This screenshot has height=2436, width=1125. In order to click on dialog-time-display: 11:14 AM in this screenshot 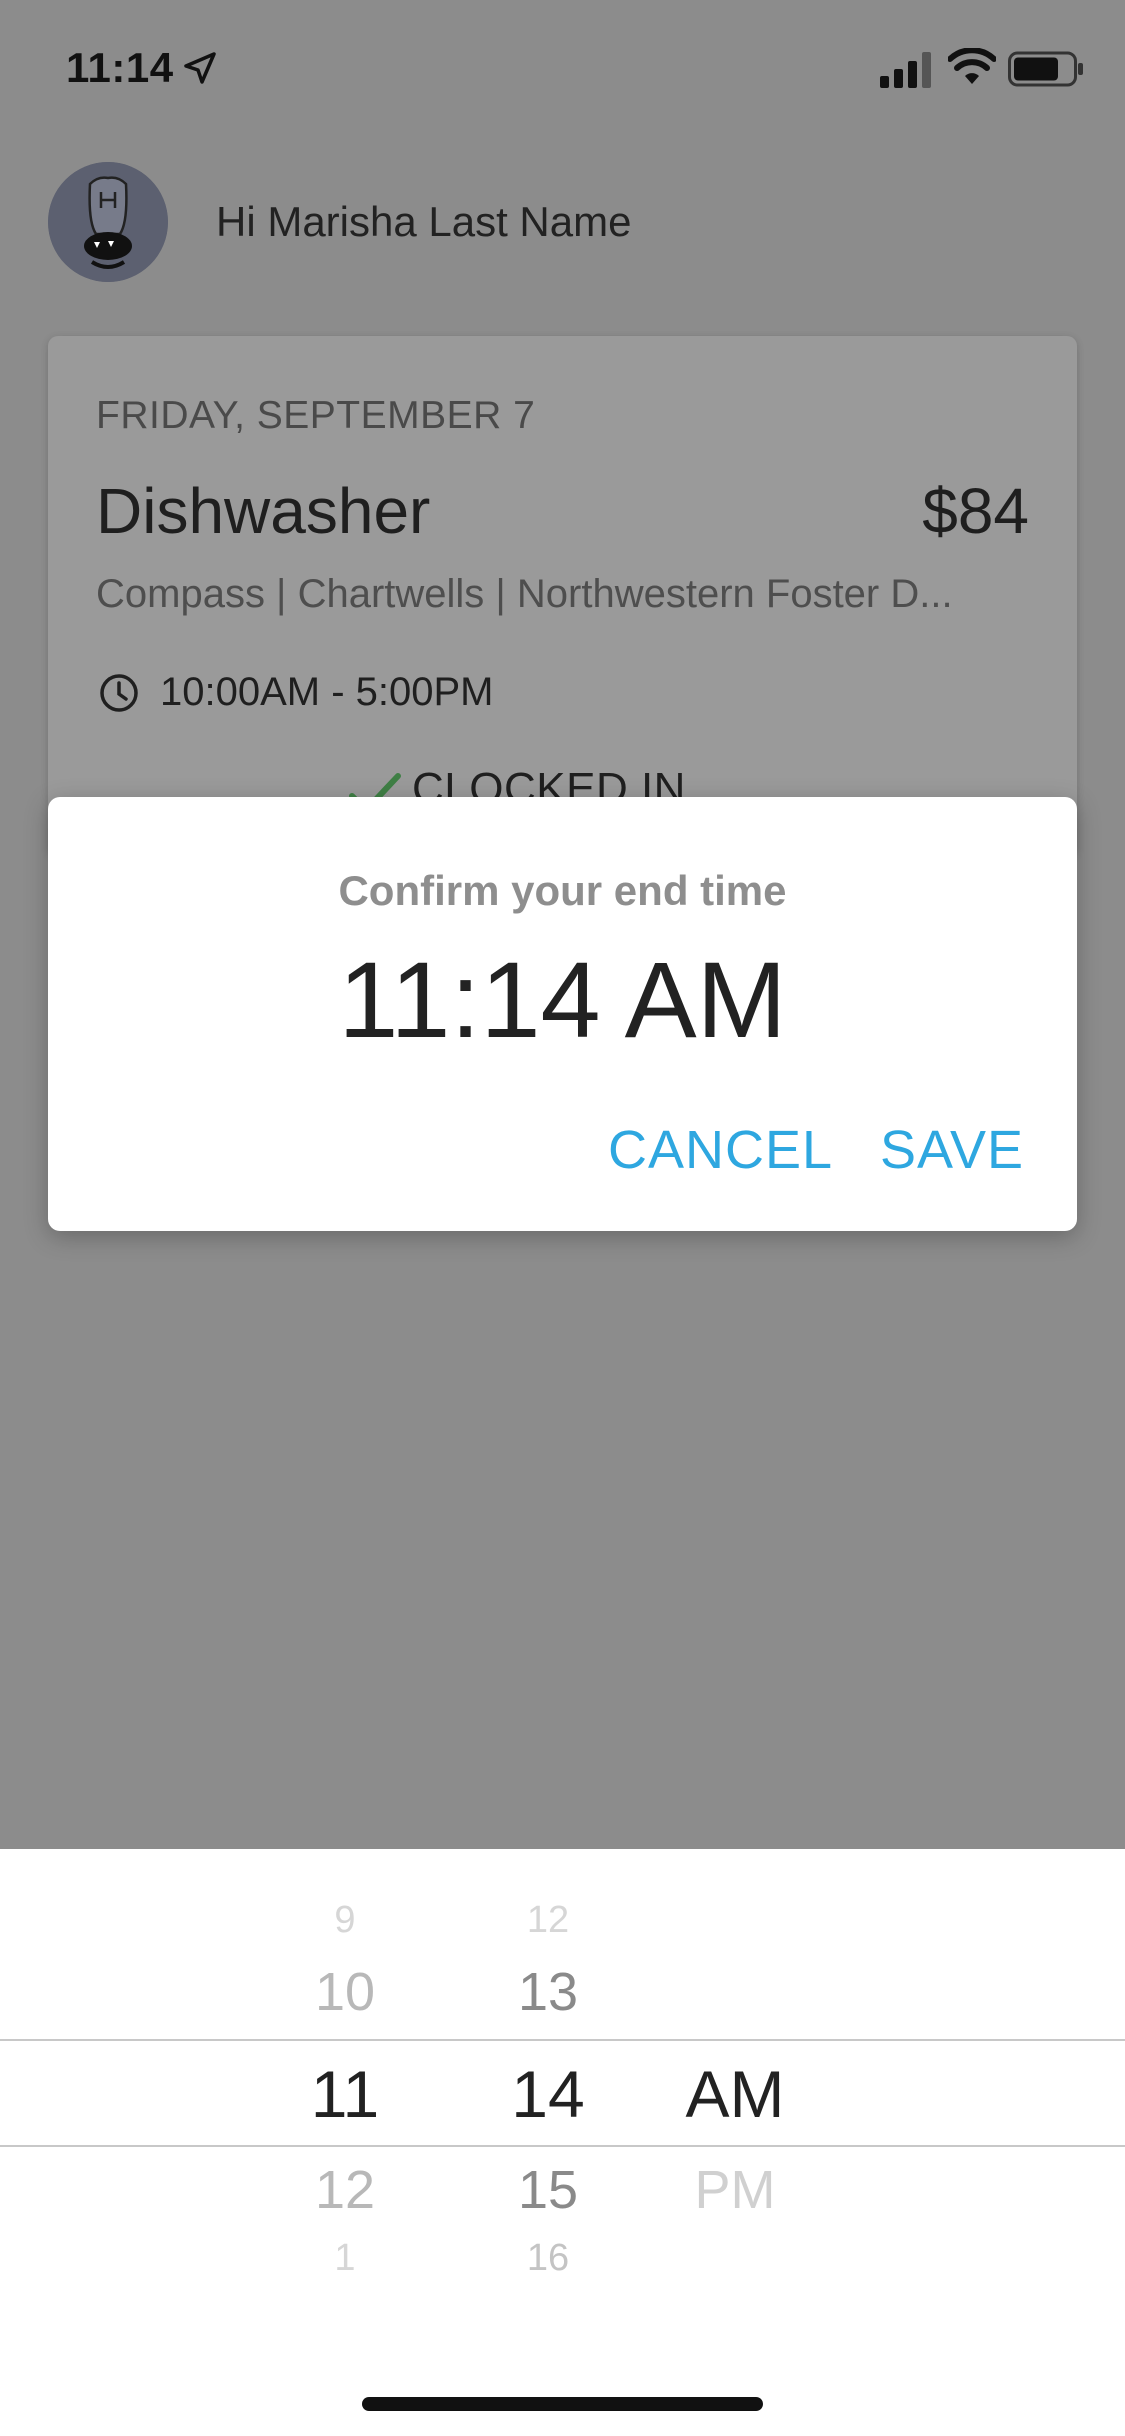, I will do `click(562, 999)`.